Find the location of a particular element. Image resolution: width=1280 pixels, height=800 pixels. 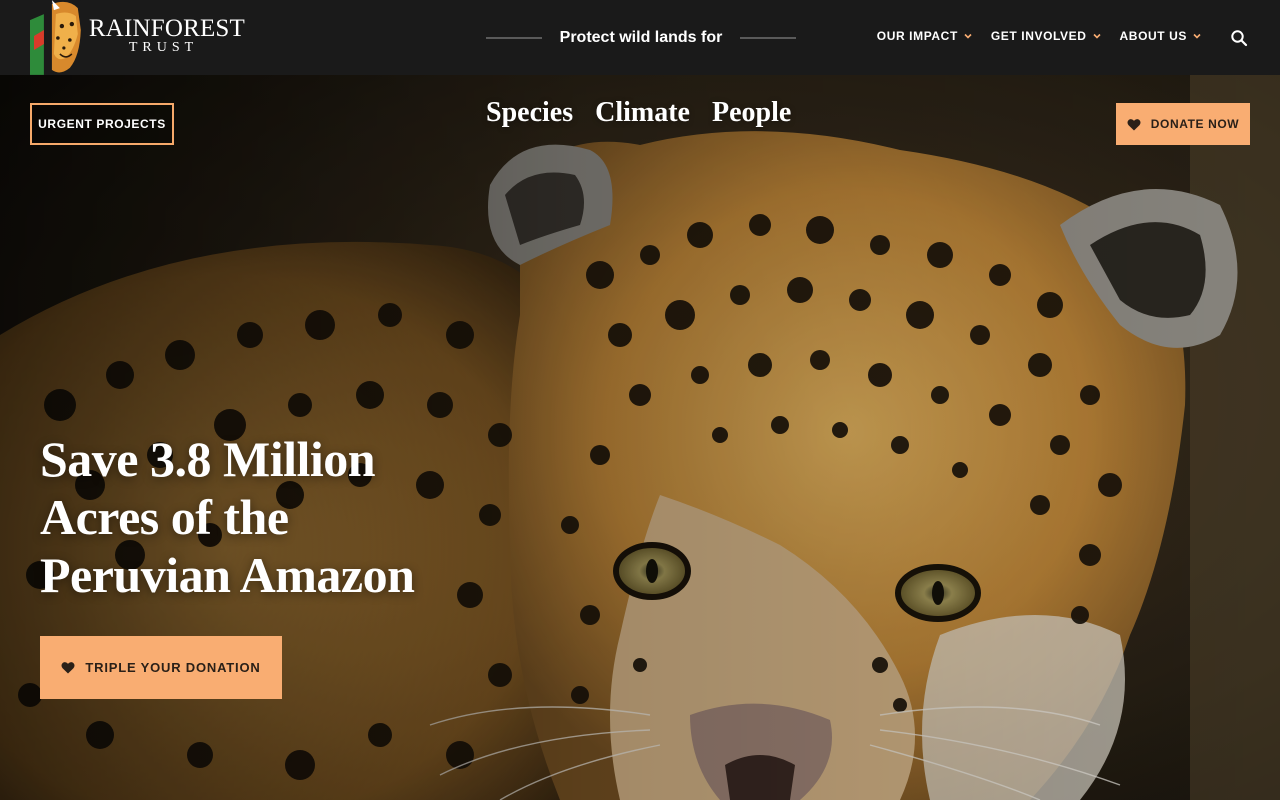

topic-people: People is located at coordinates (751, 113).